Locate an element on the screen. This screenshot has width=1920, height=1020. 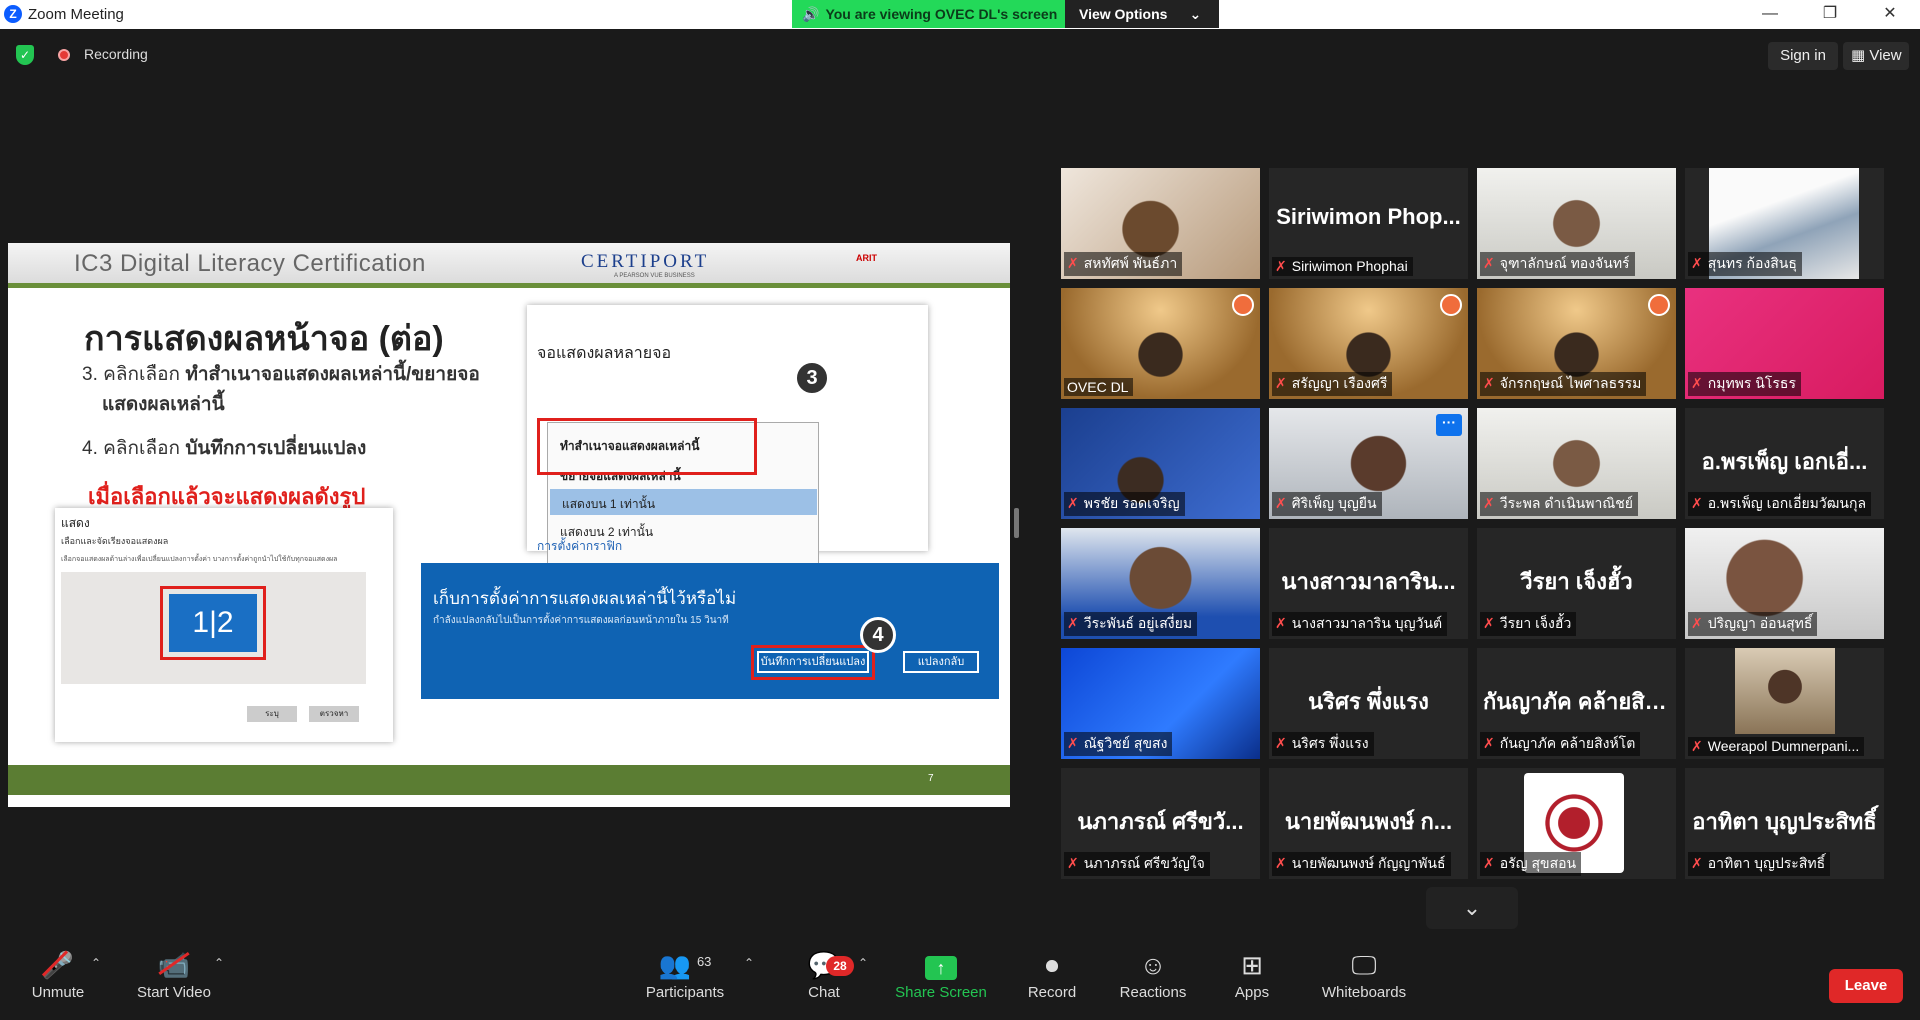
whiteboards-button: 🖵 Whiteboards is located at coordinates (1364, 980).